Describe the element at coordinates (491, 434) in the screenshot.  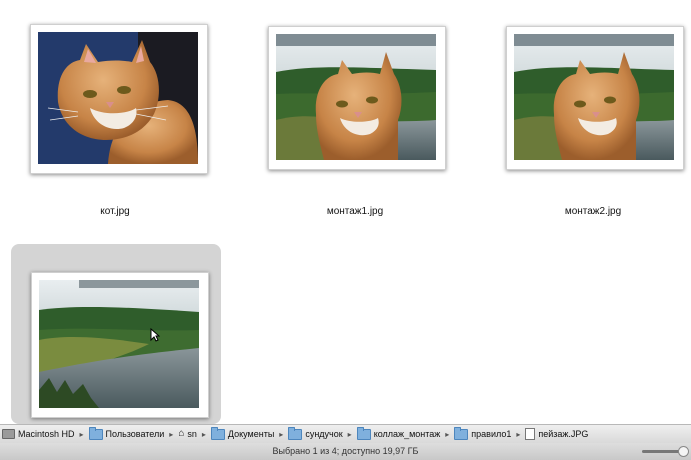
I see `path-crumb-label: правило1` at that location.